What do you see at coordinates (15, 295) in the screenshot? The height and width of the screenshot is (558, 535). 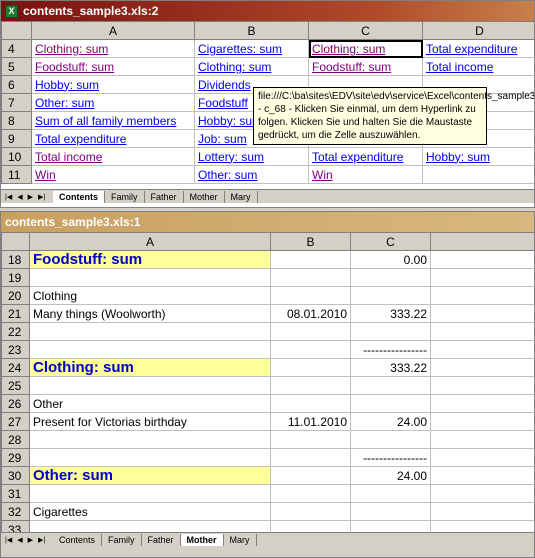 I see `row-header: 20` at bounding box center [15, 295].